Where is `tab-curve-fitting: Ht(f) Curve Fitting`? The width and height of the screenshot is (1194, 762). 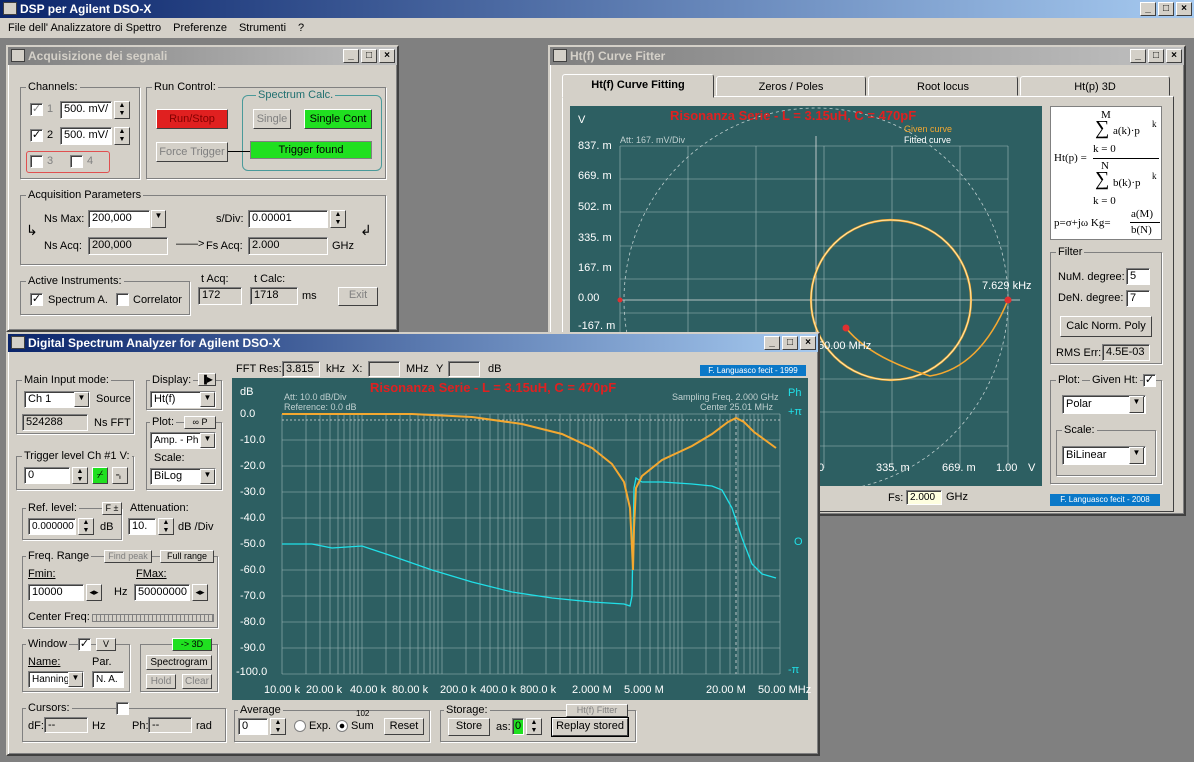 tab-curve-fitting: Ht(f) Curve Fitting is located at coordinates (638, 86).